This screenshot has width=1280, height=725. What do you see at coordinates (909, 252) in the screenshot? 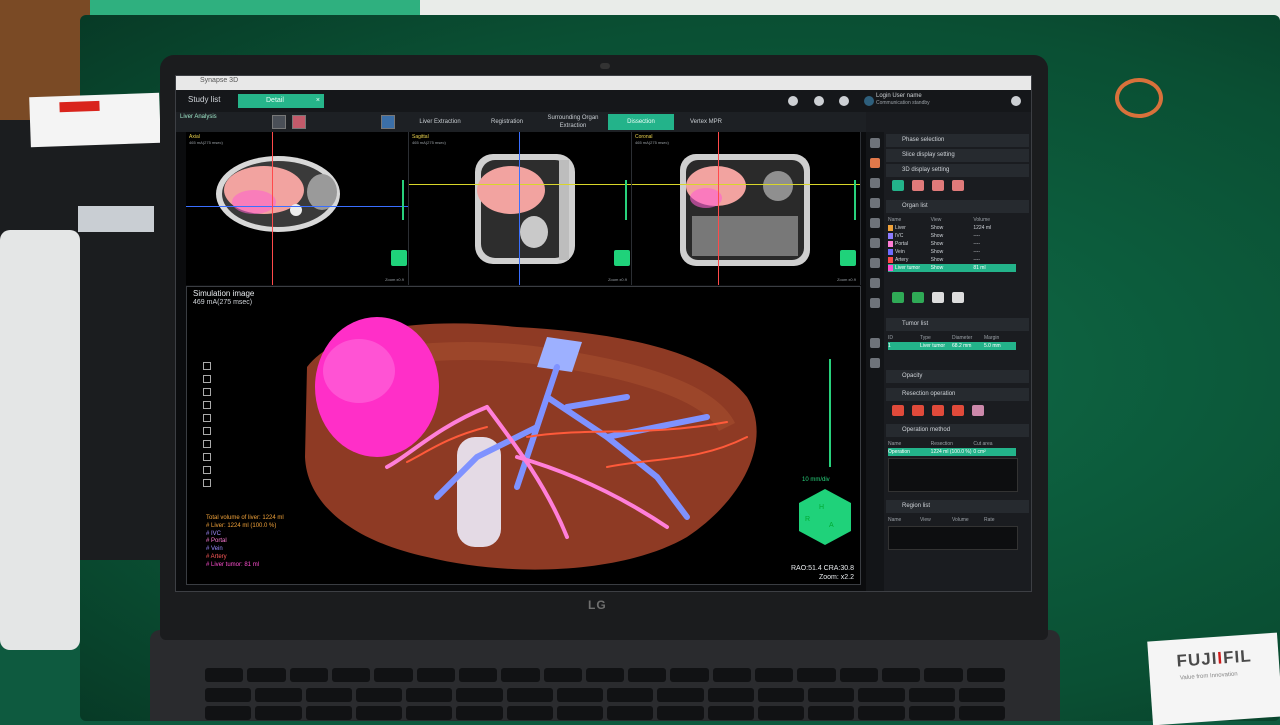
I see `table-cell: Vein` at bounding box center [909, 252].